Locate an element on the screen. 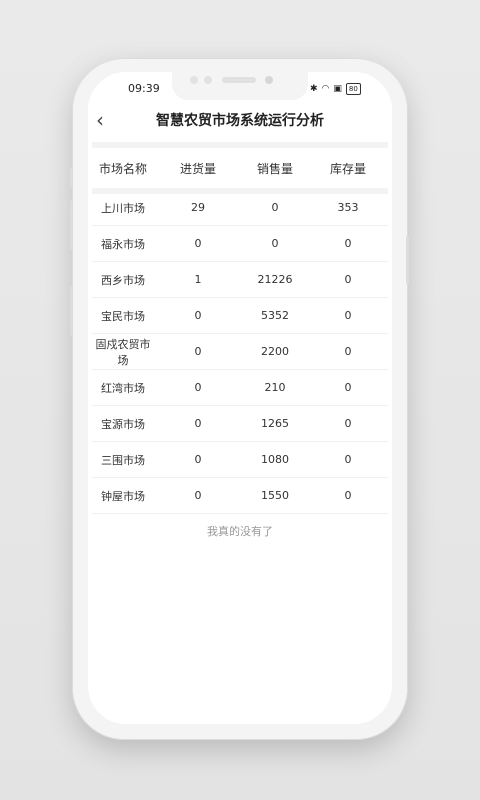 This screenshot has height=800, width=480. table-row: 宝民市场 0 5352 0 is located at coordinates (240, 316).